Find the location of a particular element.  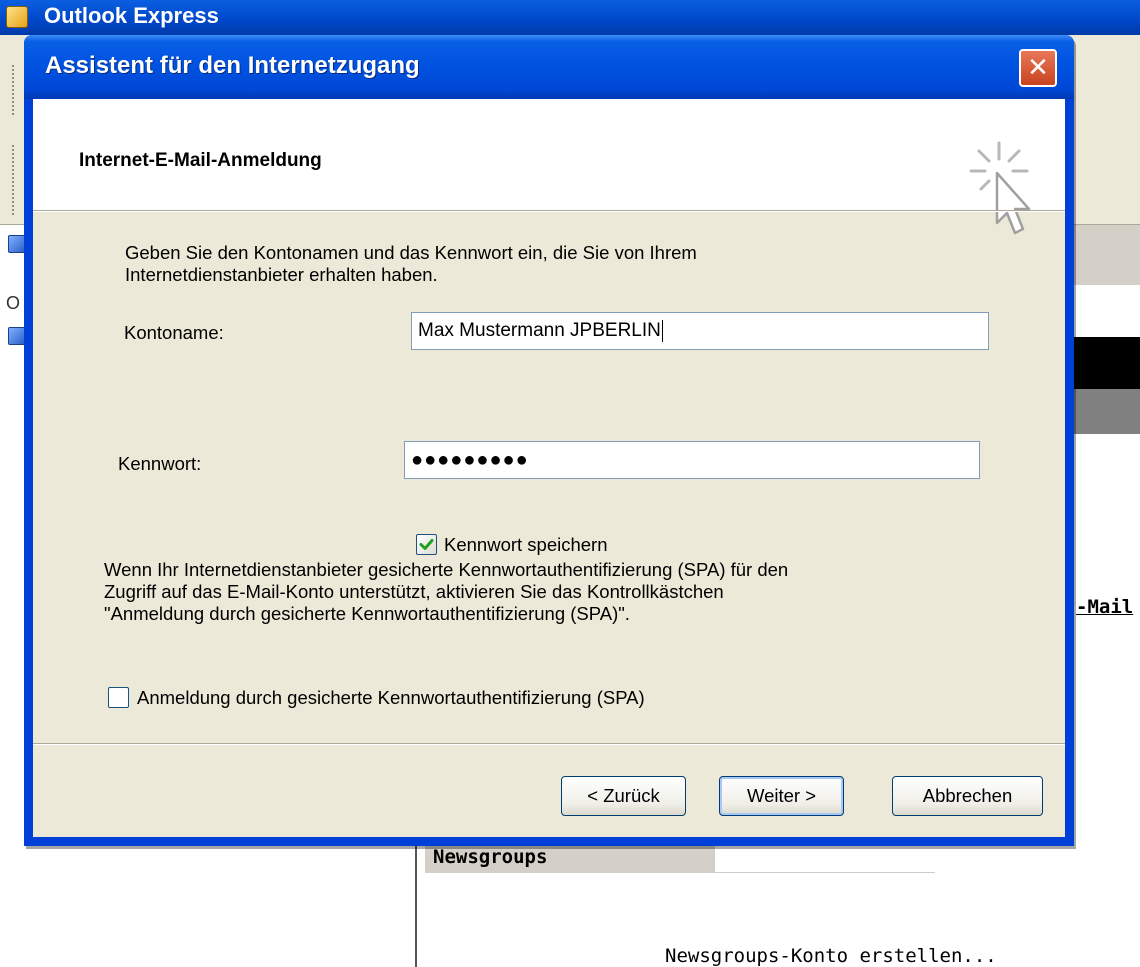

outlook-express-icon is located at coordinates (17, 17).